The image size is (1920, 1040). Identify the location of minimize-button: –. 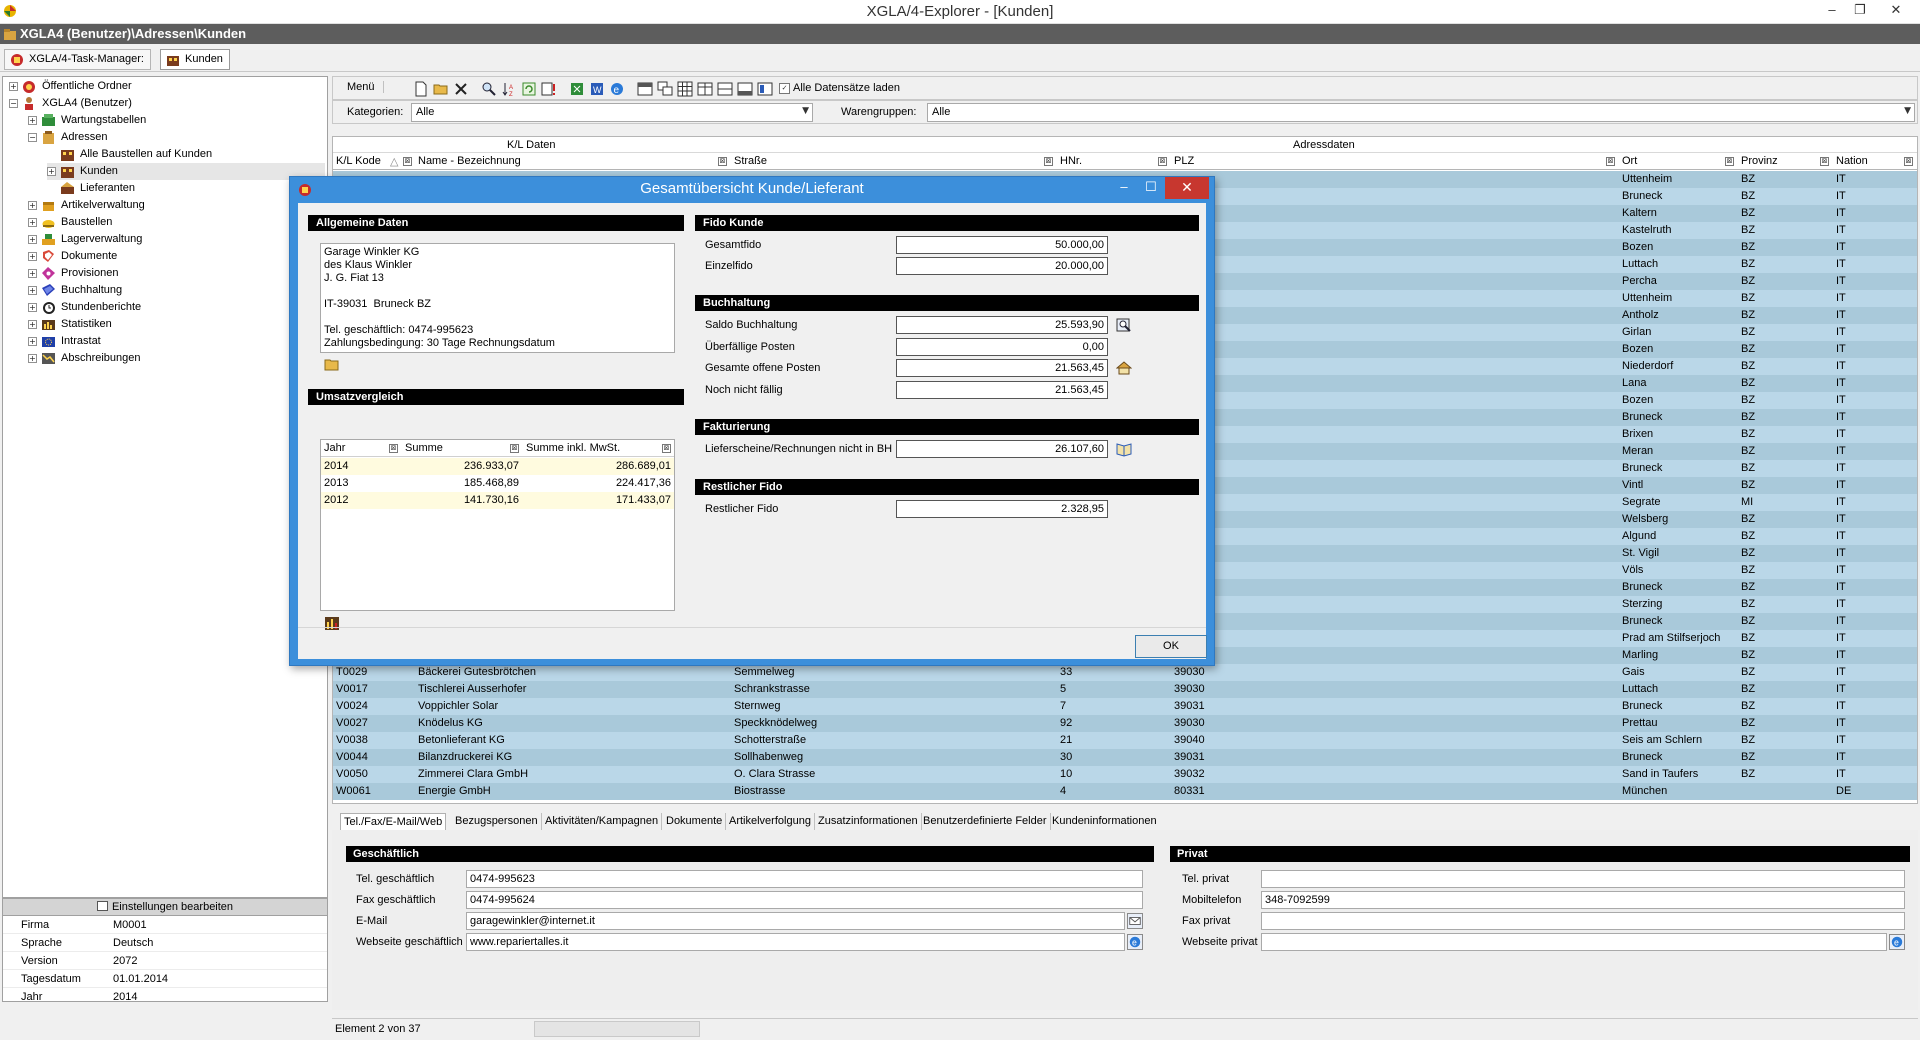
(1832, 11).